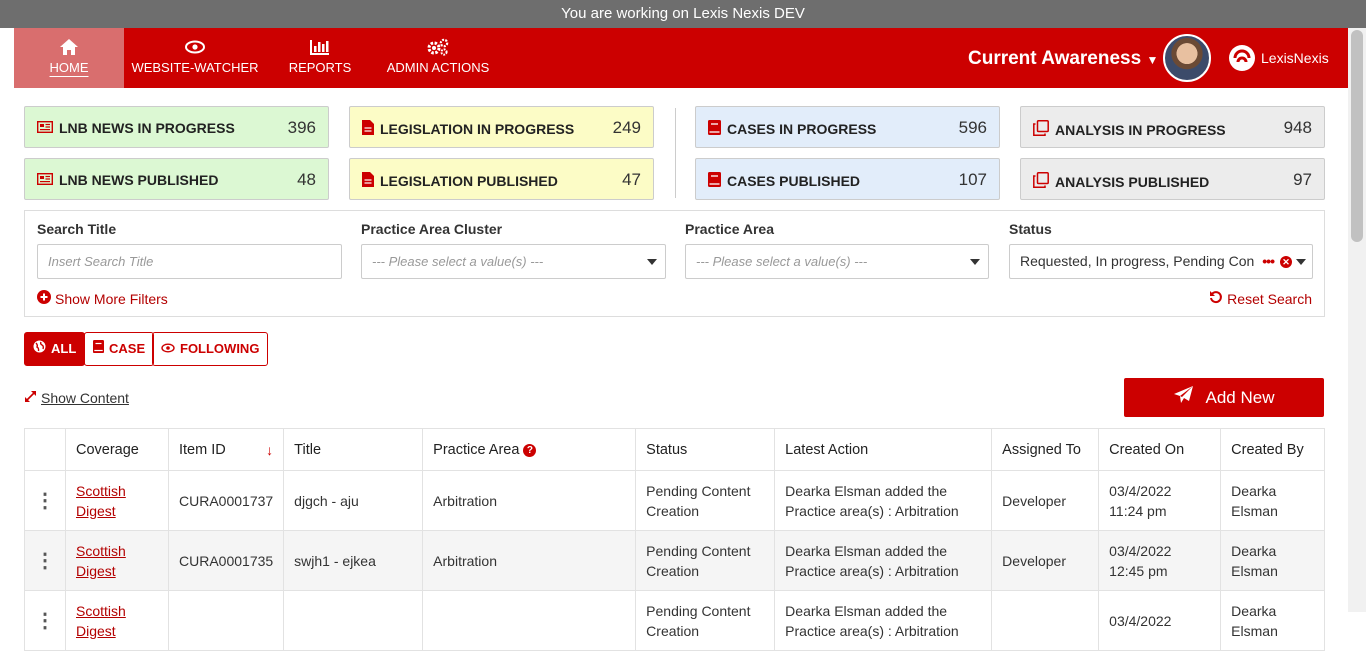 The height and width of the screenshot is (651, 1366). I want to click on counter-value: 97, so click(1302, 179).